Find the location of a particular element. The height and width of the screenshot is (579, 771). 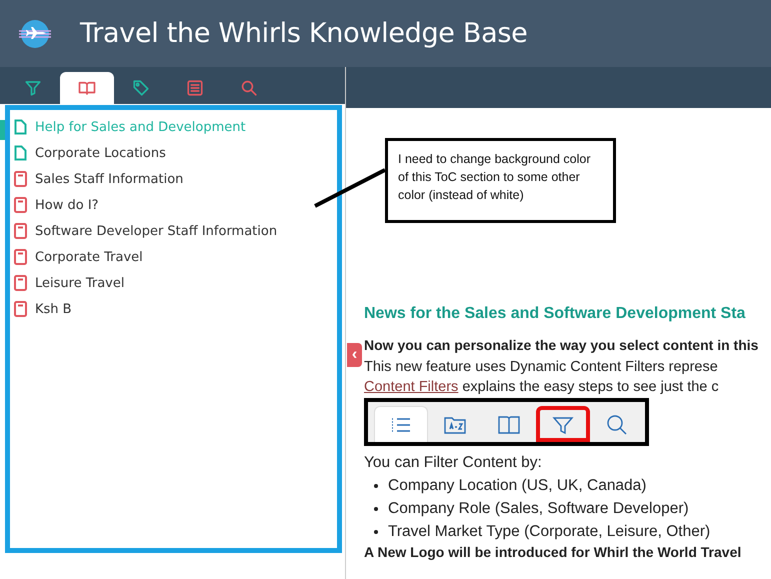

nav-tab is located at coordinates (87, 88).